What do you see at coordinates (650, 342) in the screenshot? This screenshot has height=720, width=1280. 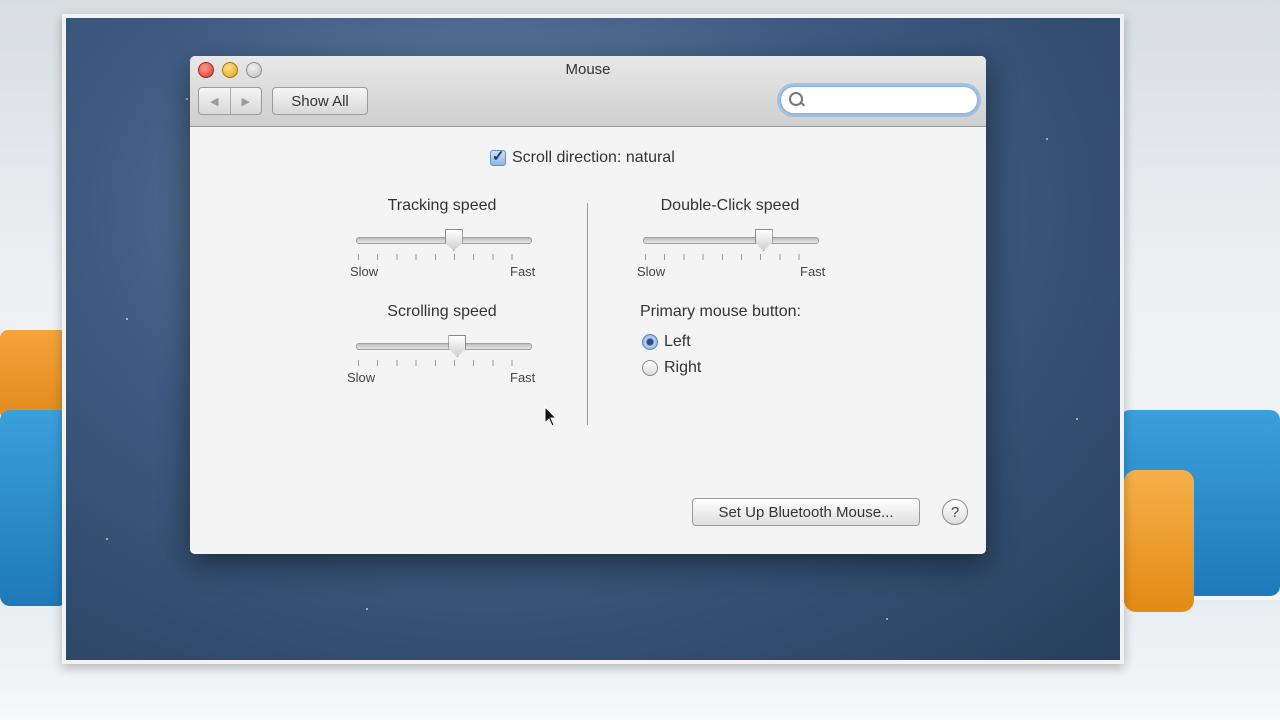 I see `left-radio` at bounding box center [650, 342].